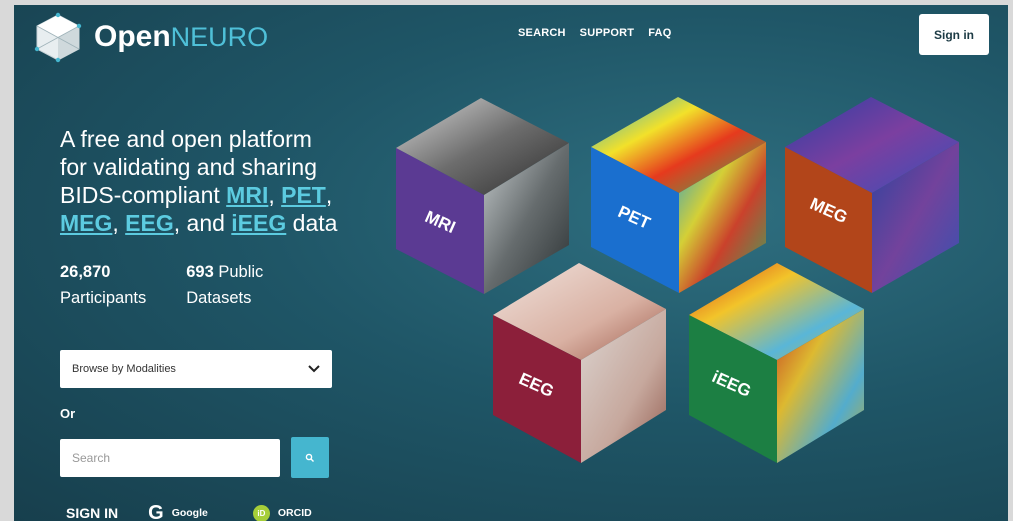 The height and width of the screenshot is (521, 1013). I want to click on cube-mri: MRI, so click(482, 196).